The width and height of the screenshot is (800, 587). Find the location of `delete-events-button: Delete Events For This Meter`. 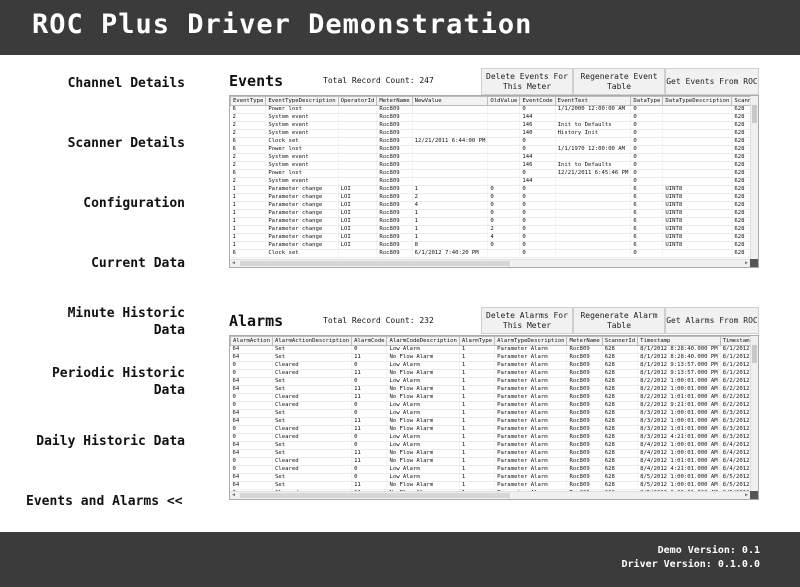

delete-events-button: Delete Events For This Meter is located at coordinates (527, 81).